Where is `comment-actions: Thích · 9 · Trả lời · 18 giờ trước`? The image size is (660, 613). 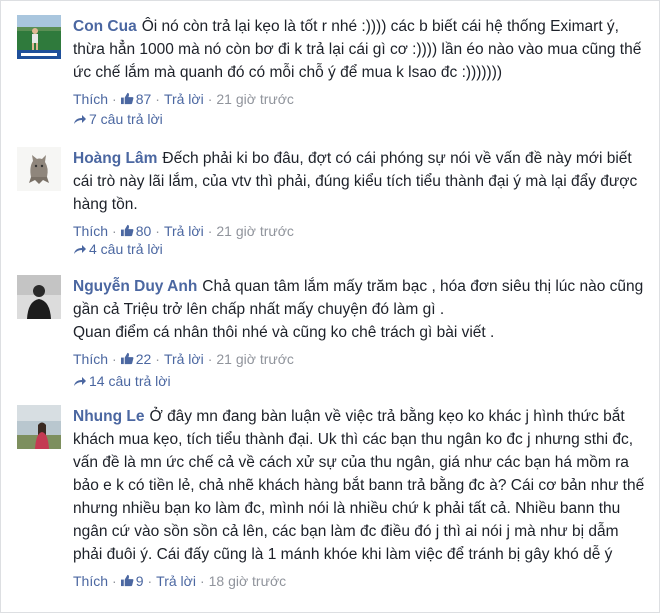
comment-actions: Thích · 9 · Trả lời · 18 giờ trước is located at coordinates (180, 581).